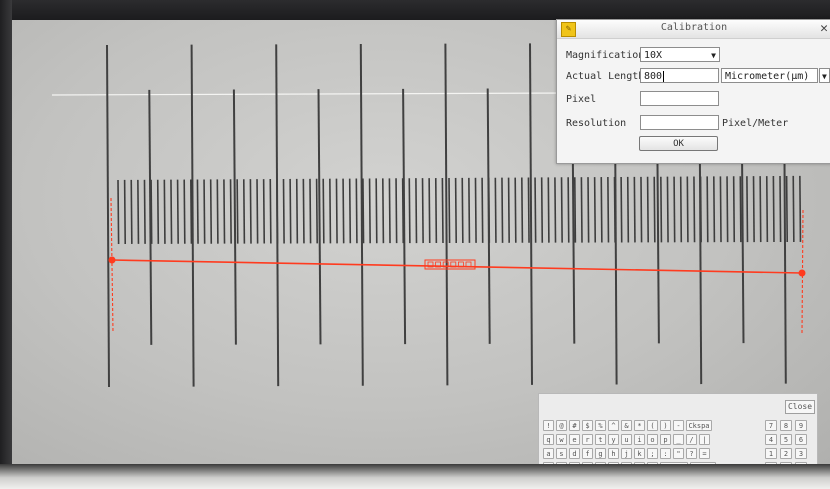 Image resolution: width=830 pixels, height=489 pixels. I want to click on keyboard-key: 3, so click(801, 453).